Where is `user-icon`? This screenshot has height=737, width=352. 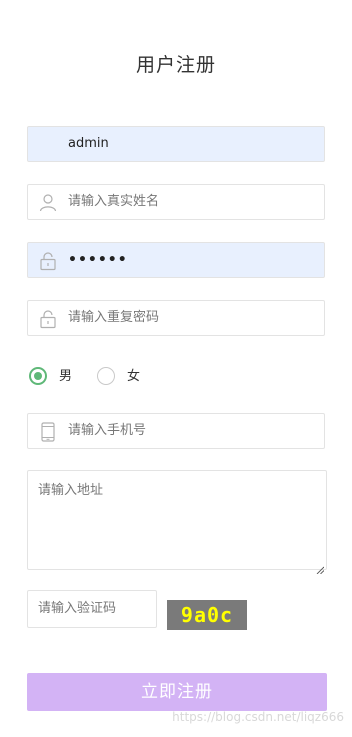 user-icon is located at coordinates (48, 203).